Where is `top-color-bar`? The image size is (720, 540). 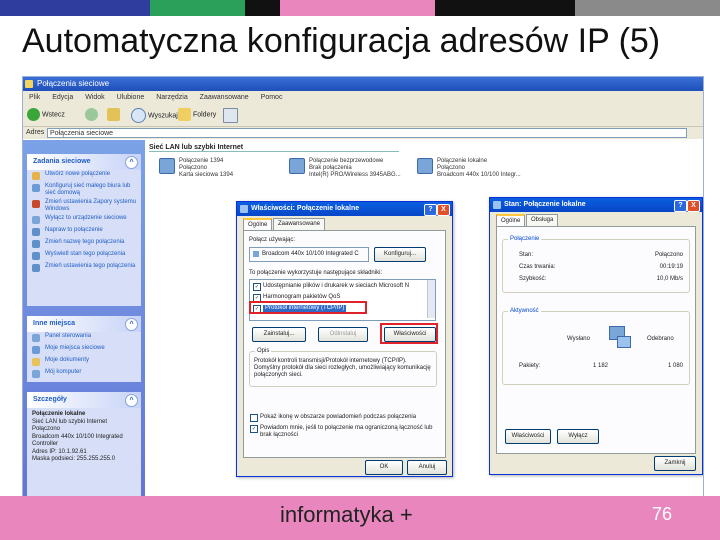
top-color-bar is located at coordinates (360, 8).